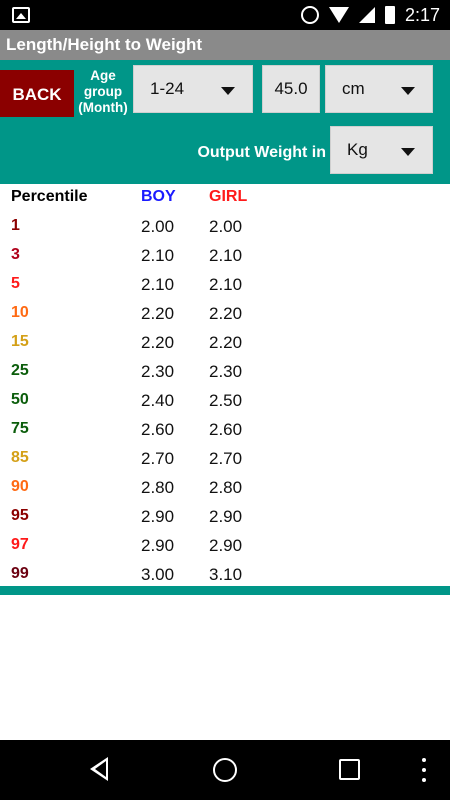  I want to click on table-row: 5 2.10 2.10, so click(225, 285).